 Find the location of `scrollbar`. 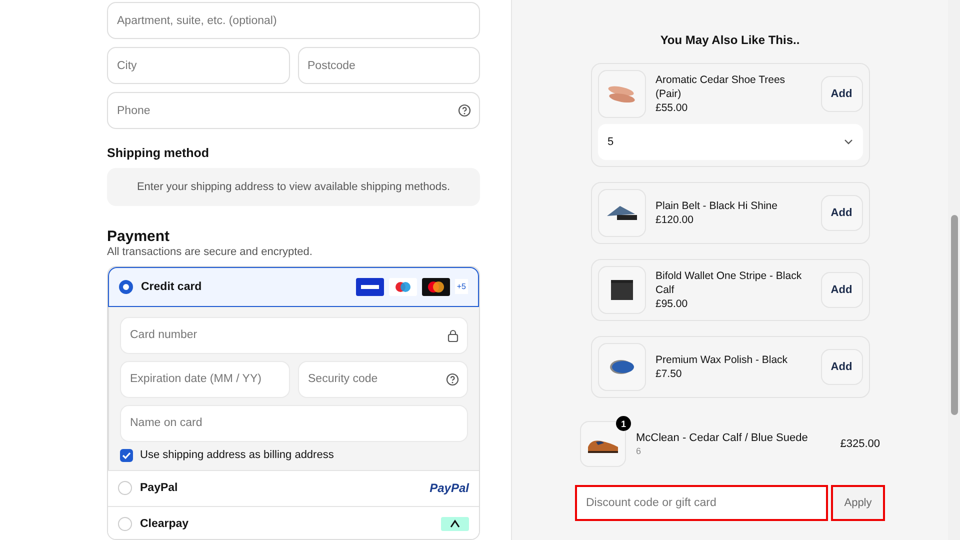

scrollbar is located at coordinates (954, 270).